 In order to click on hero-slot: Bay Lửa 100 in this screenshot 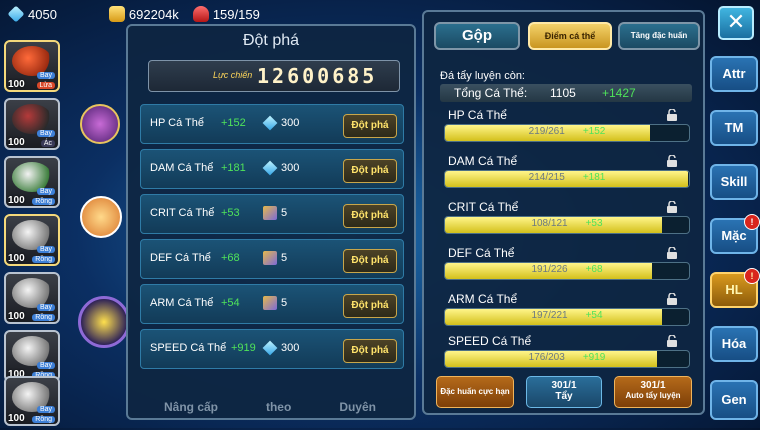, I will do `click(32, 66)`.